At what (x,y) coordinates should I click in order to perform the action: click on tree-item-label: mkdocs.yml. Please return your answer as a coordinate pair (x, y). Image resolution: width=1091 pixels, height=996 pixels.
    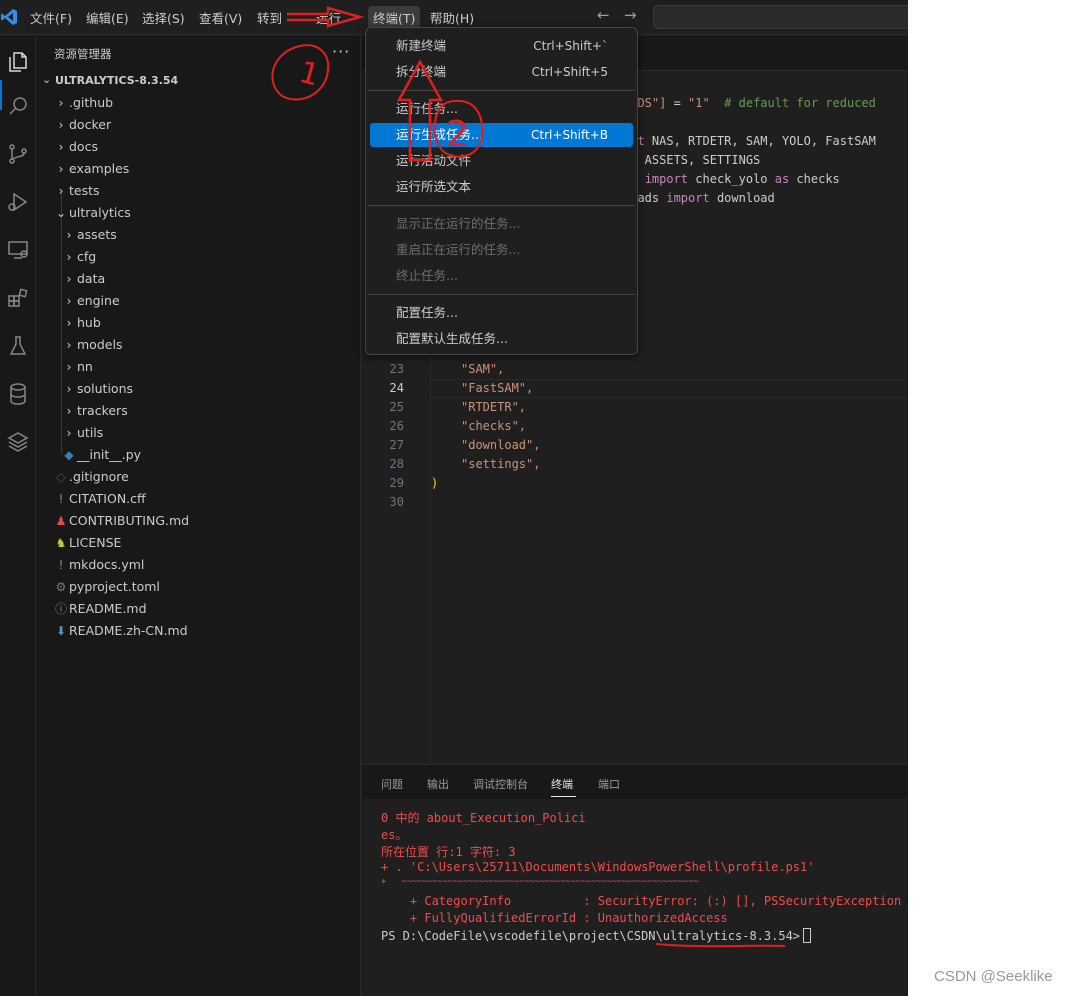
    Looking at the image, I should click on (107, 564).